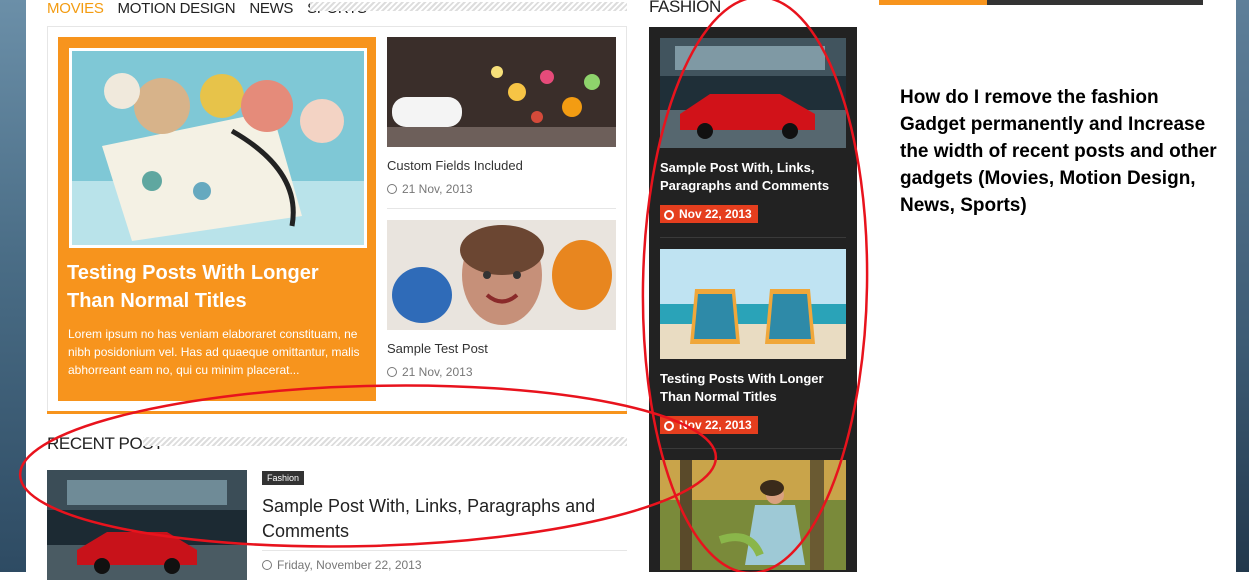  Describe the element at coordinates (13, 286) in the screenshot. I see `background-left` at that location.